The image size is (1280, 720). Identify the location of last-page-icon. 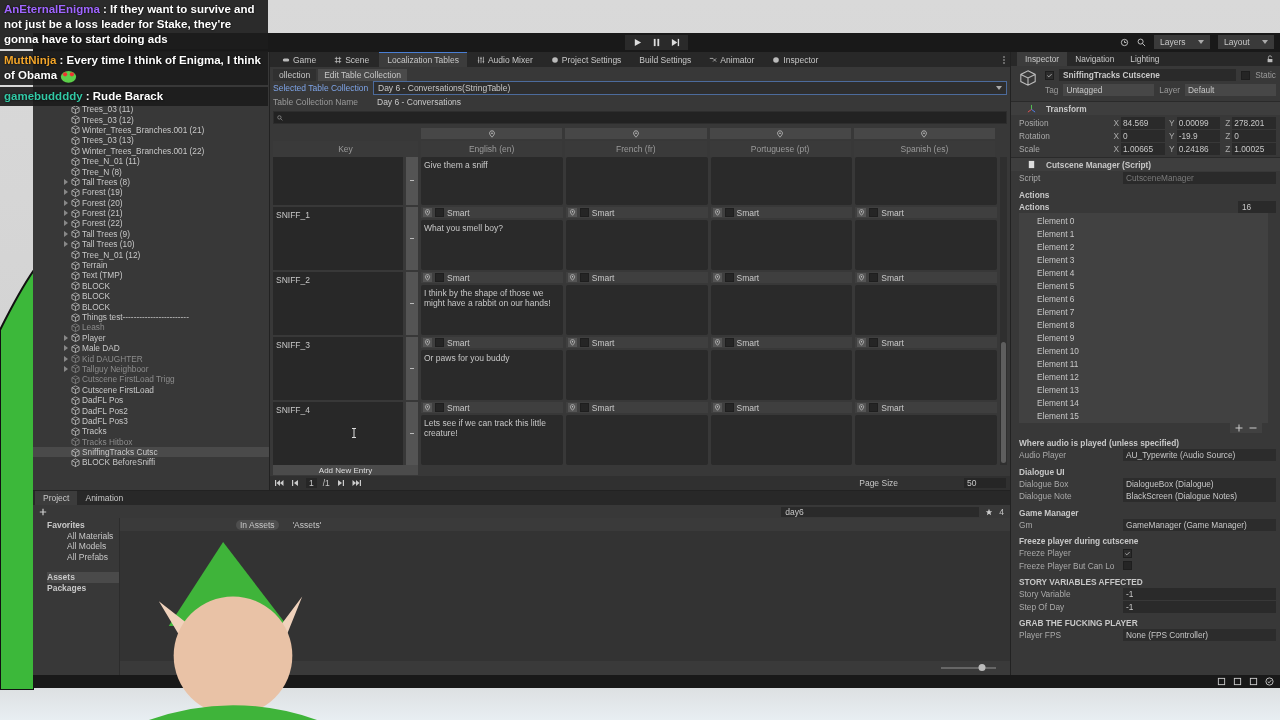
(356, 483).